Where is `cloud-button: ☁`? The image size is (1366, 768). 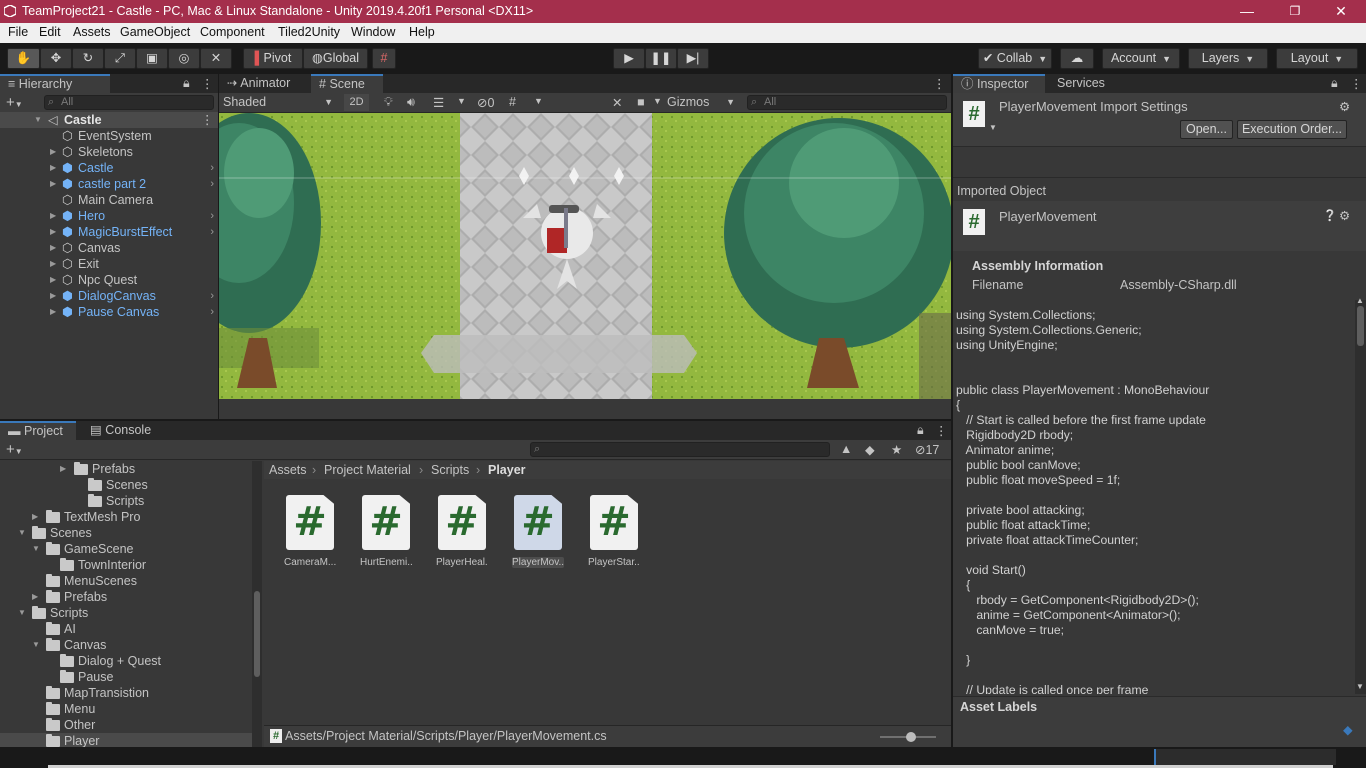 cloud-button: ☁ is located at coordinates (1077, 58).